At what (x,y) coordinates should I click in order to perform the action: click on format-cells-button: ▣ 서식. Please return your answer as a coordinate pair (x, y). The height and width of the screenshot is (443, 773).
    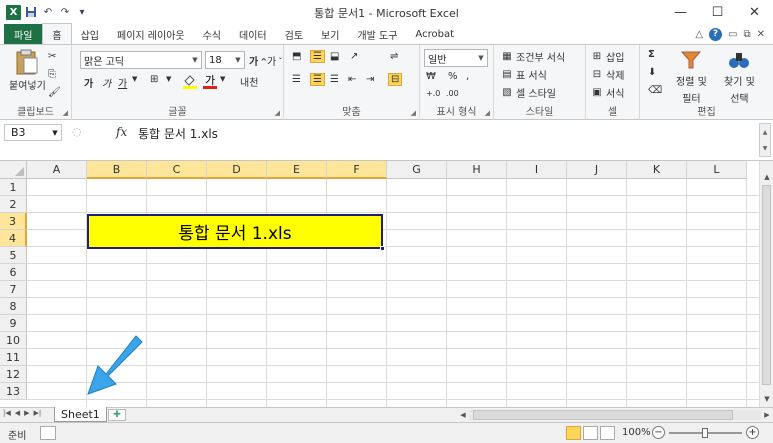
    Looking at the image, I should click on (607, 92).